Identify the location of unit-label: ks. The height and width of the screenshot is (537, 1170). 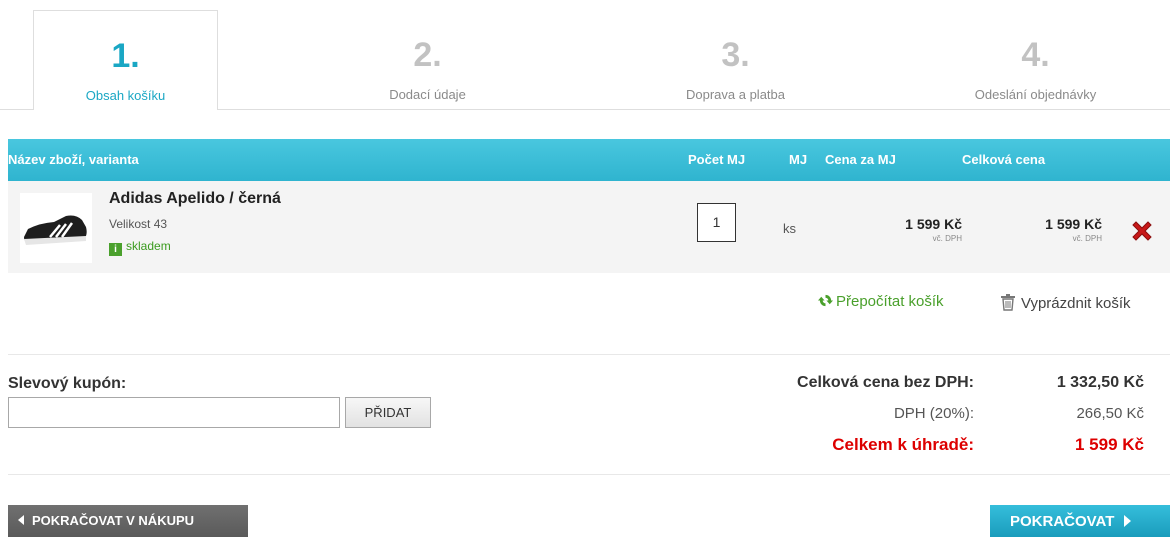
(789, 228).